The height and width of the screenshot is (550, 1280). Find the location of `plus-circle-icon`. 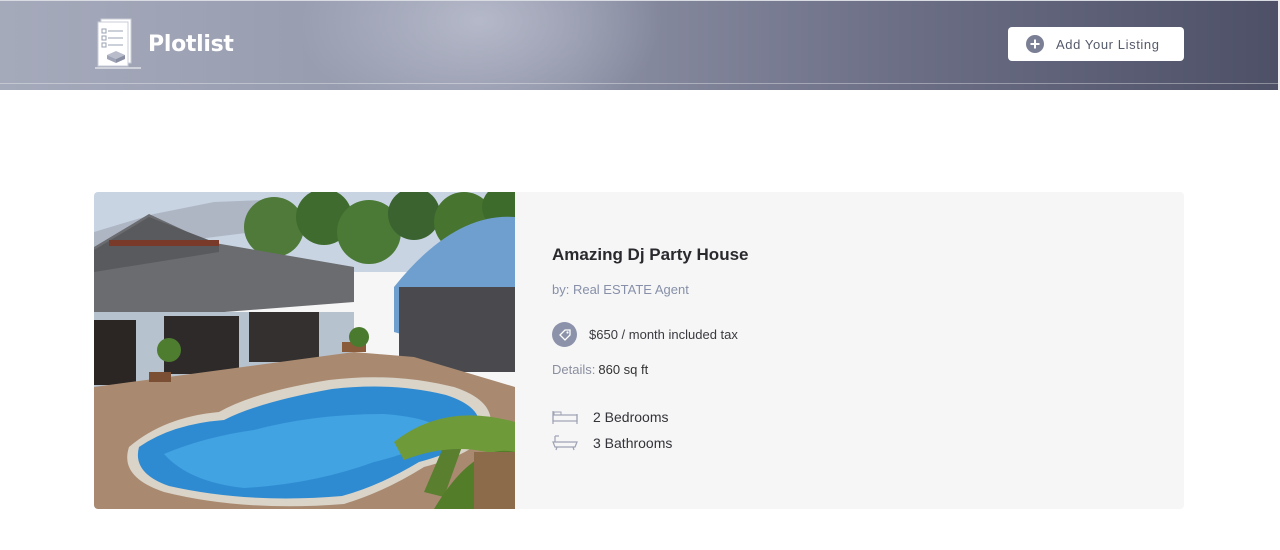

plus-circle-icon is located at coordinates (1035, 44).